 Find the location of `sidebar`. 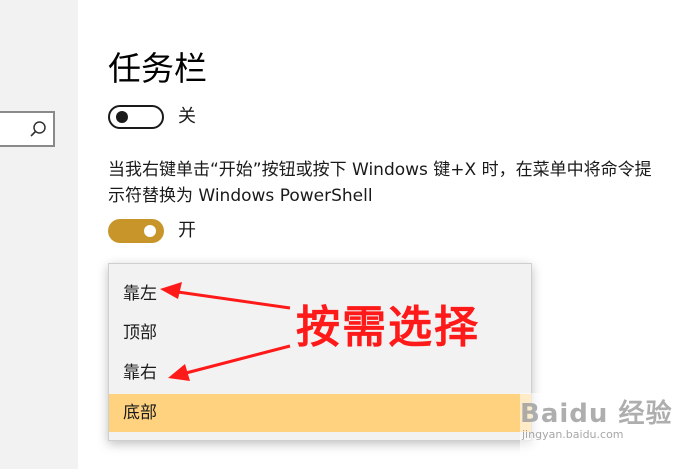

sidebar is located at coordinates (39, 234).